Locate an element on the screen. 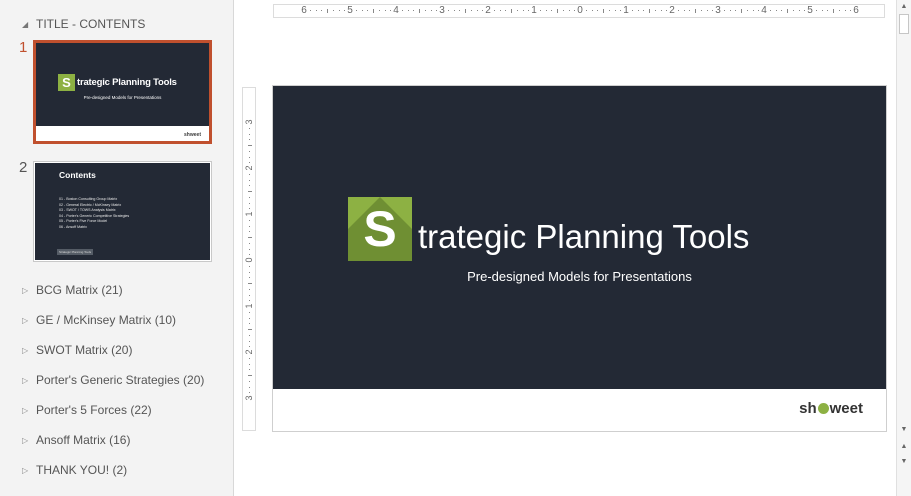 This screenshot has width=911, height=496. section-expanded-icon: ◢ is located at coordinates (29, 24).